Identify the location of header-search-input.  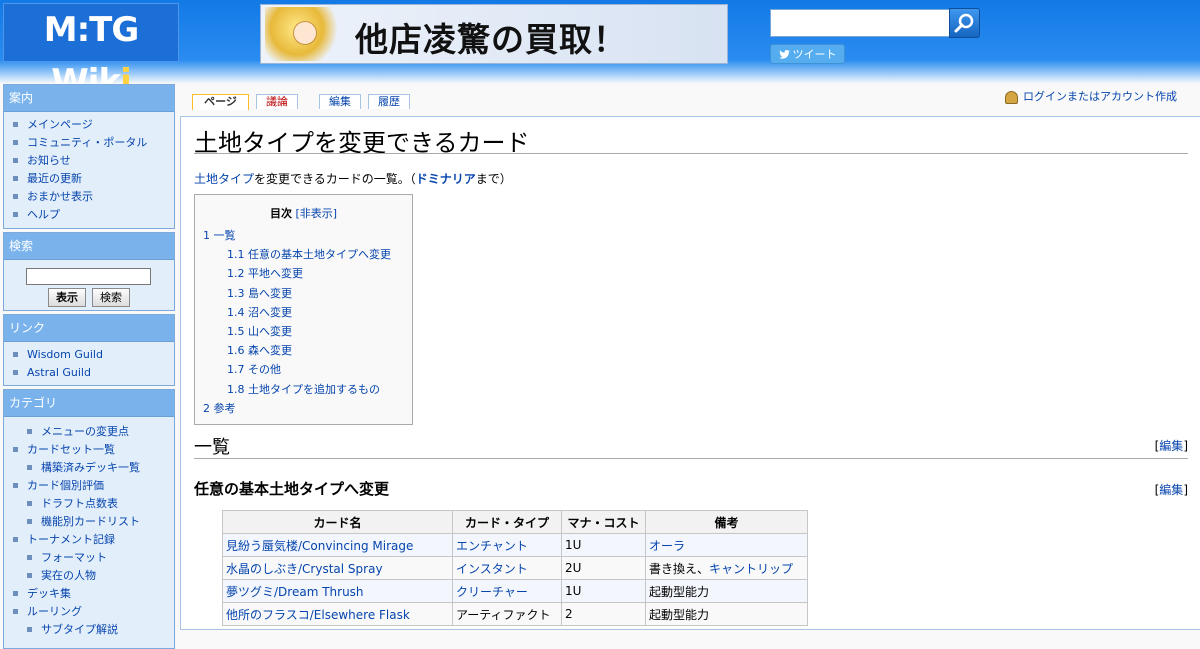
(860, 23).